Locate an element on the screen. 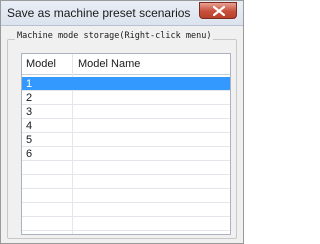 The image size is (320, 244). column-header-model: Model is located at coordinates (41, 64).